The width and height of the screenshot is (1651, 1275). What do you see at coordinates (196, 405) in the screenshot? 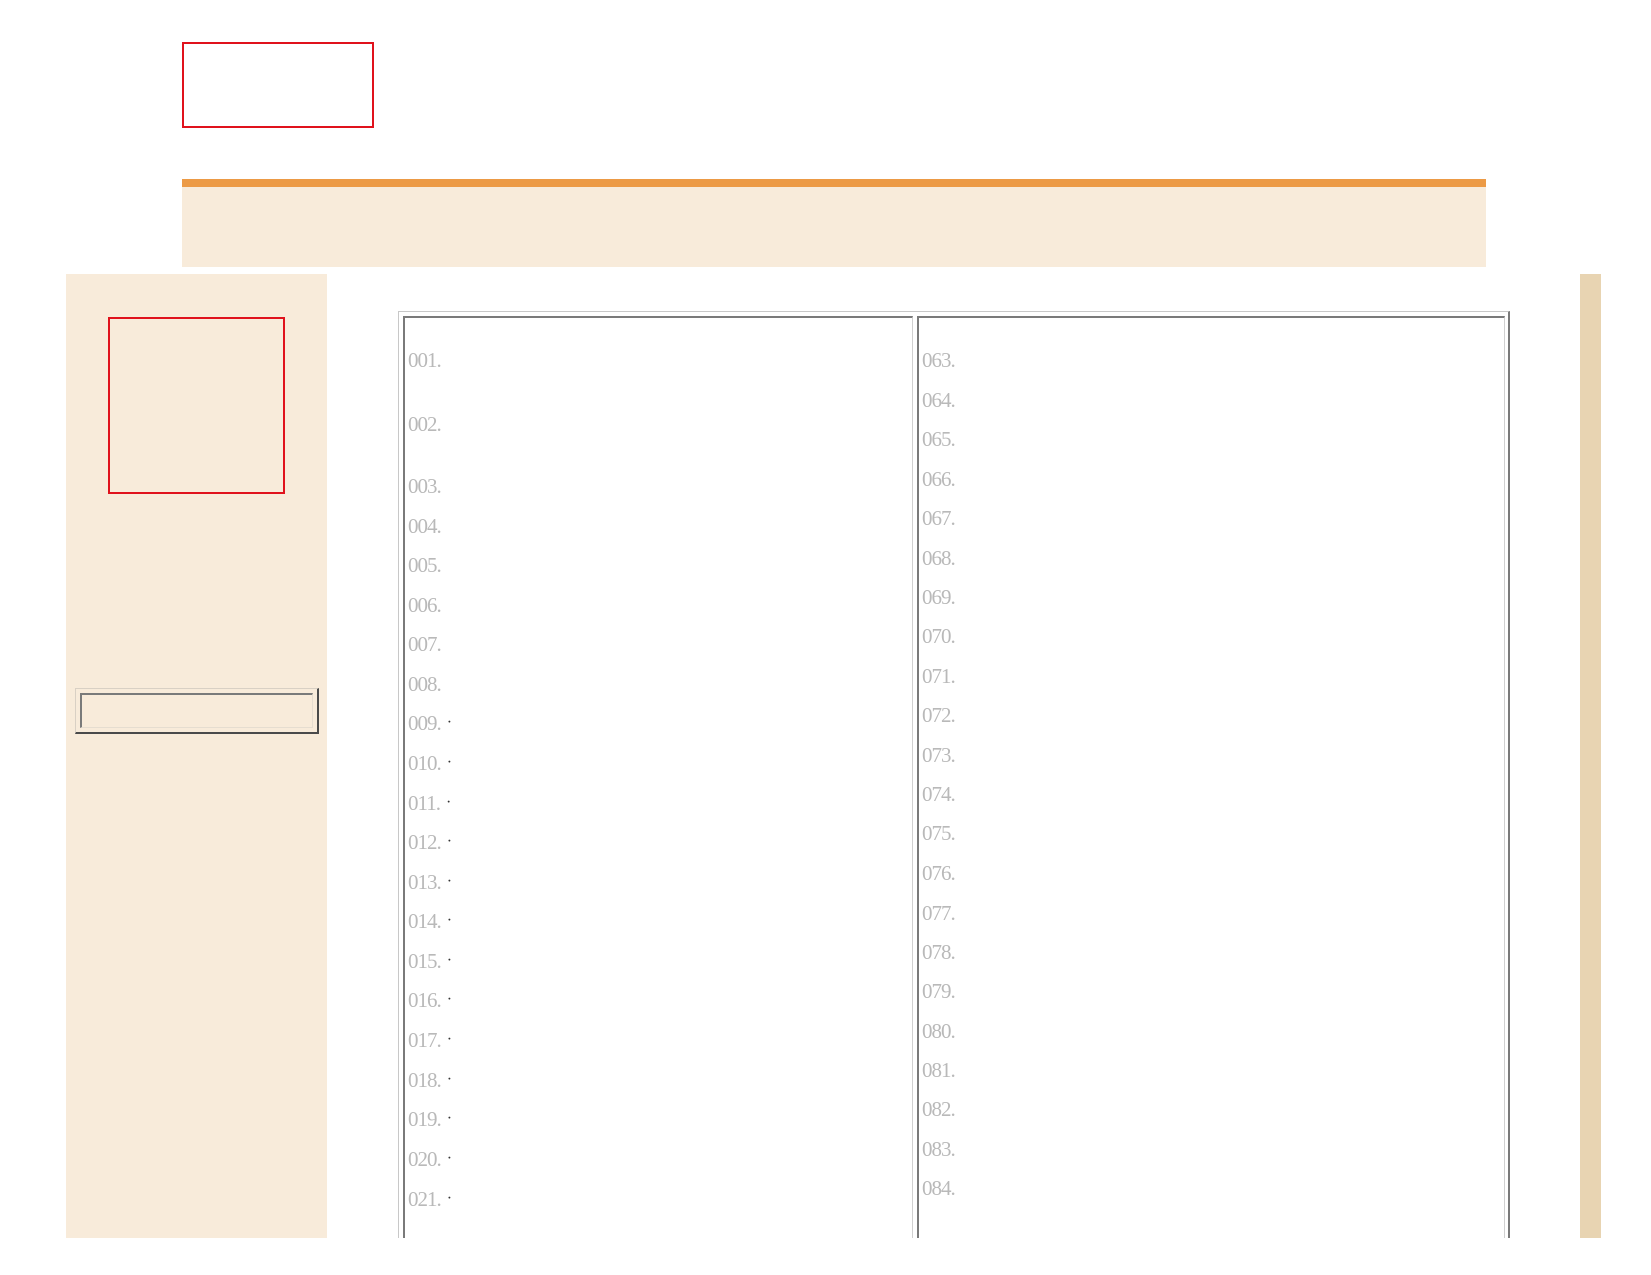
I see `sidebar-image-placeholder` at bounding box center [196, 405].